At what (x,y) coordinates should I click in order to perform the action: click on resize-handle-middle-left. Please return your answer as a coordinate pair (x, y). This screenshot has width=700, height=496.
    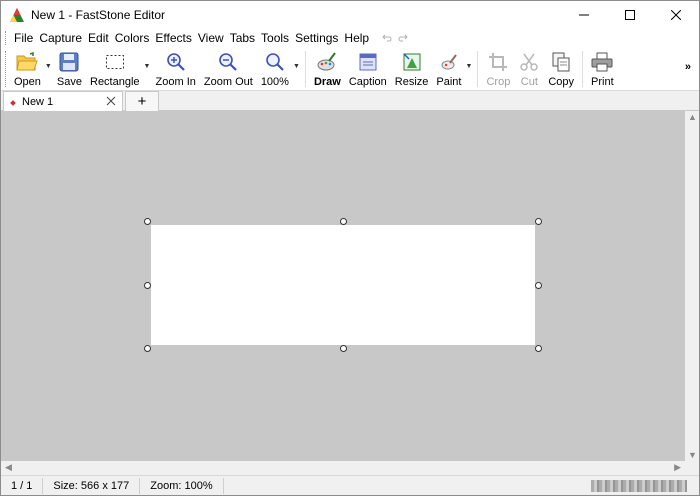
    Looking at the image, I should click on (147, 285).